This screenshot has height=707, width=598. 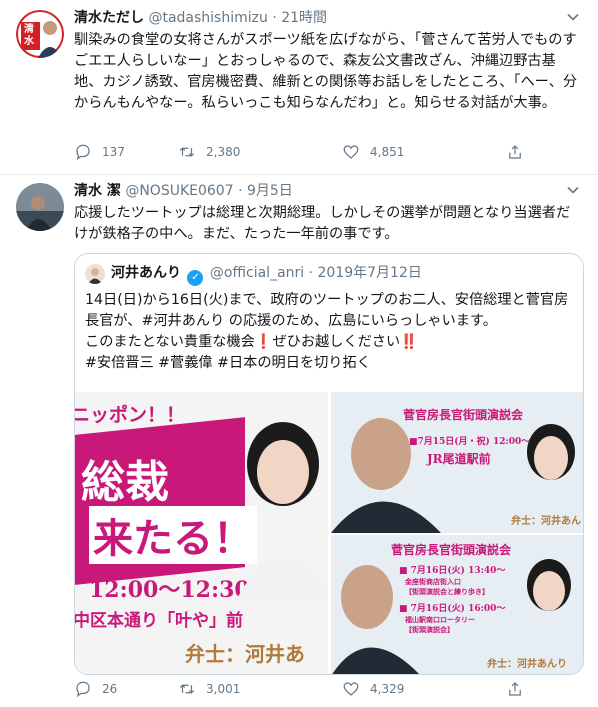 What do you see at coordinates (433, 581) in the screenshot?
I see `event-line: 金座街商店街入口` at bounding box center [433, 581].